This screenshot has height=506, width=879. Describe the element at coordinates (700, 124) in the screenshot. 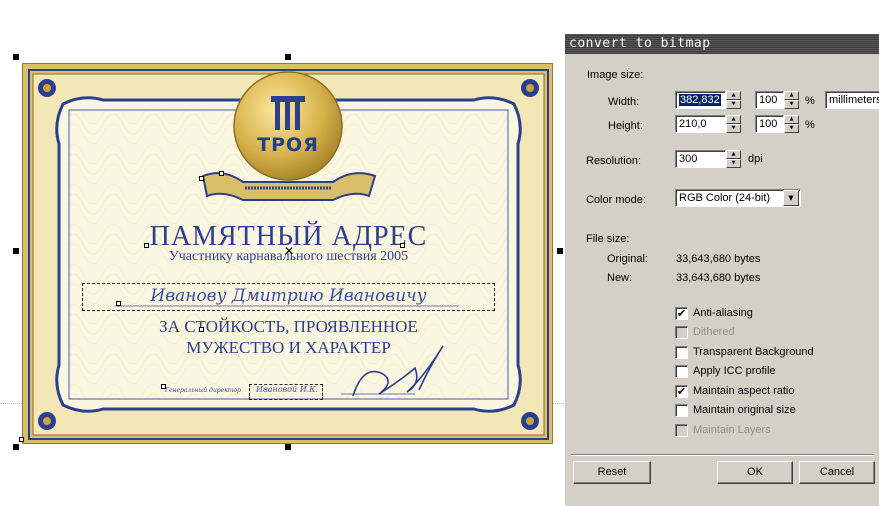

I see `height-input: 210,0` at that location.